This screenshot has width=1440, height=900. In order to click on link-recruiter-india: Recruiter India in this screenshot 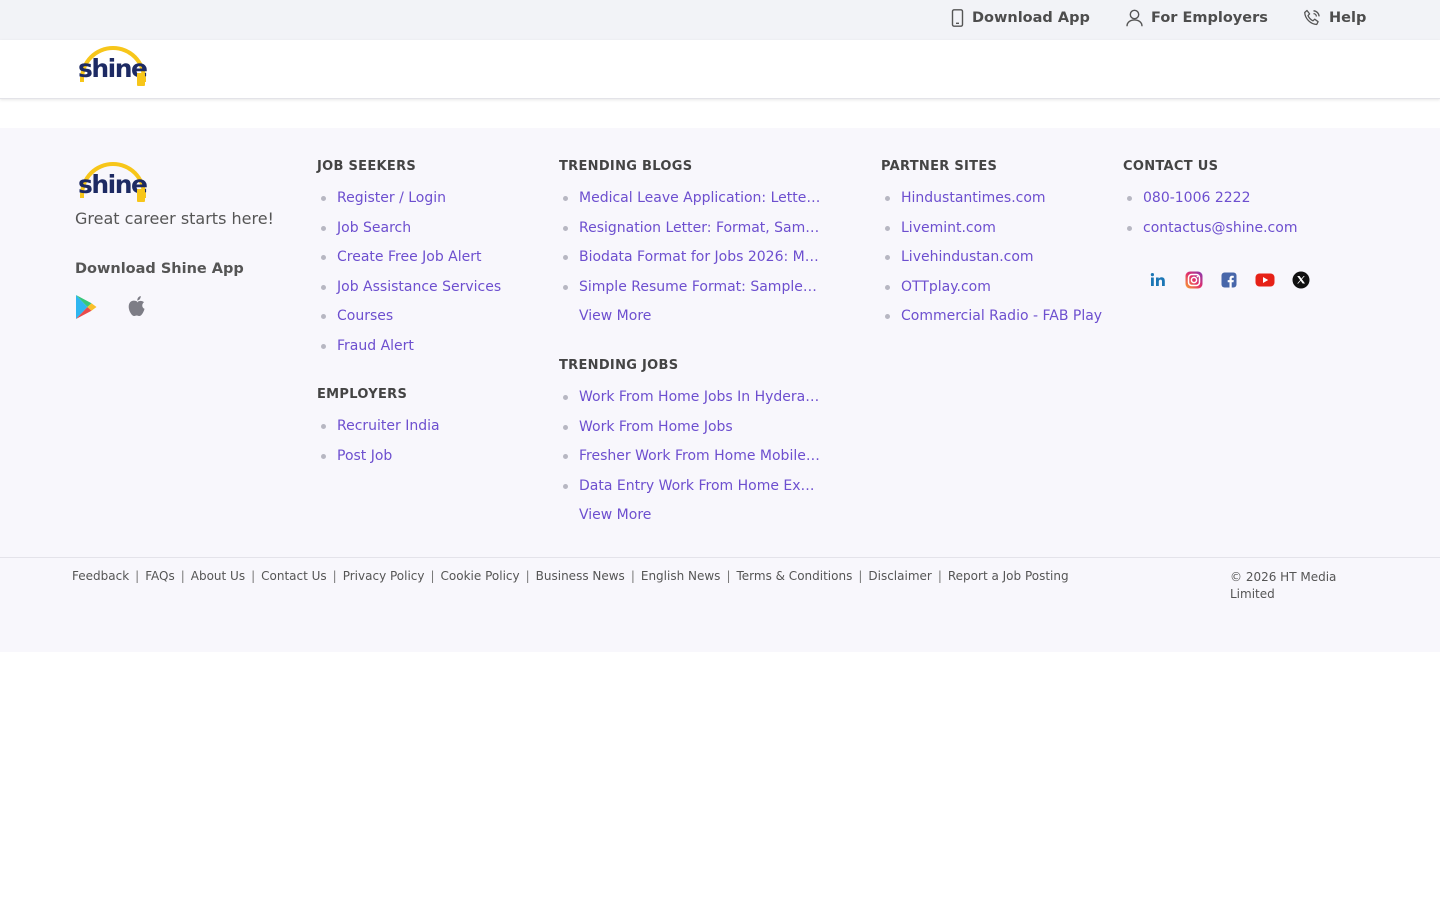, I will do `click(427, 431)`.